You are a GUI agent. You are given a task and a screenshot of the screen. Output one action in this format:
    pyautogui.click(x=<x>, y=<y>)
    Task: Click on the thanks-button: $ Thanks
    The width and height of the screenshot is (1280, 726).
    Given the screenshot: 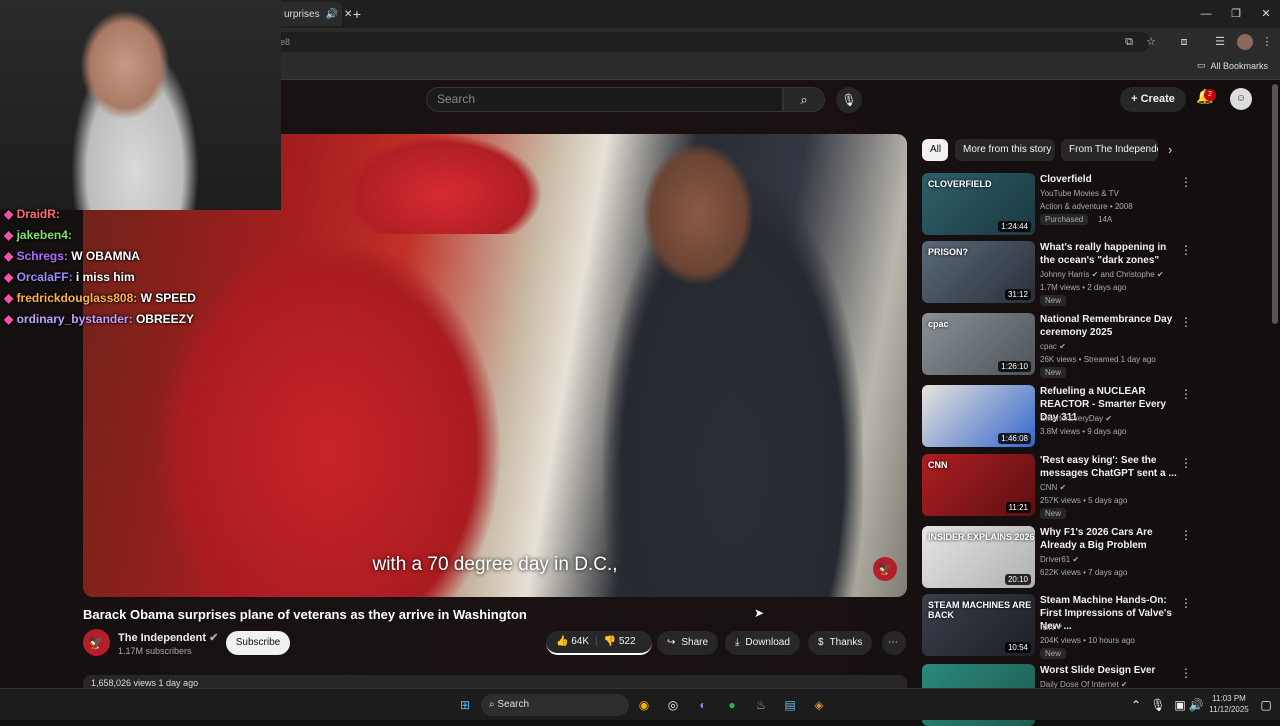 What is the action you would take?
    pyautogui.click(x=840, y=643)
    